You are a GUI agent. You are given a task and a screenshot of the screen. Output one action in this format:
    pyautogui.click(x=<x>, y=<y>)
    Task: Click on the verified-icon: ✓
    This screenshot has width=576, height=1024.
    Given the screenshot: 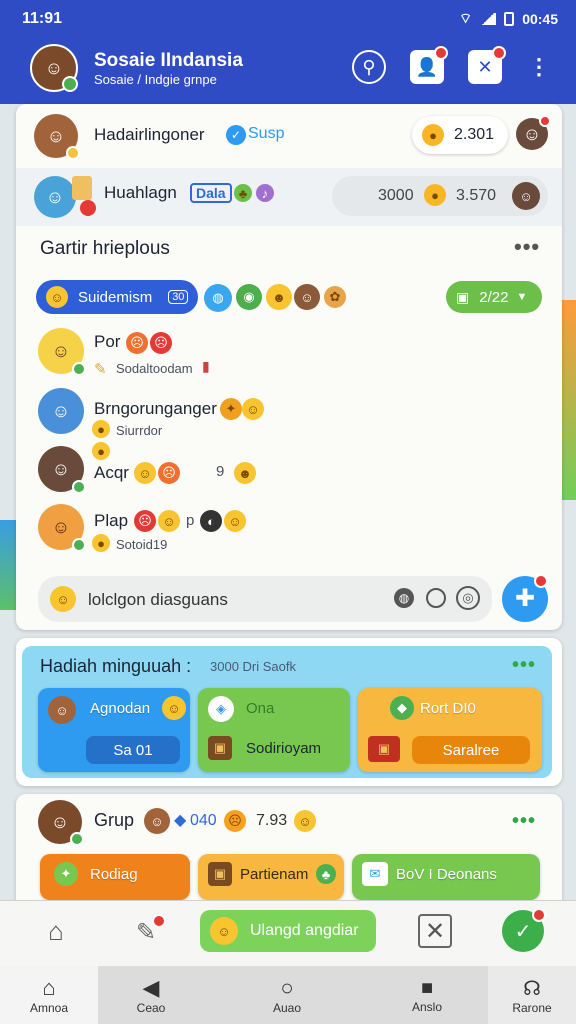 What is the action you would take?
    pyautogui.click(x=236, y=135)
    